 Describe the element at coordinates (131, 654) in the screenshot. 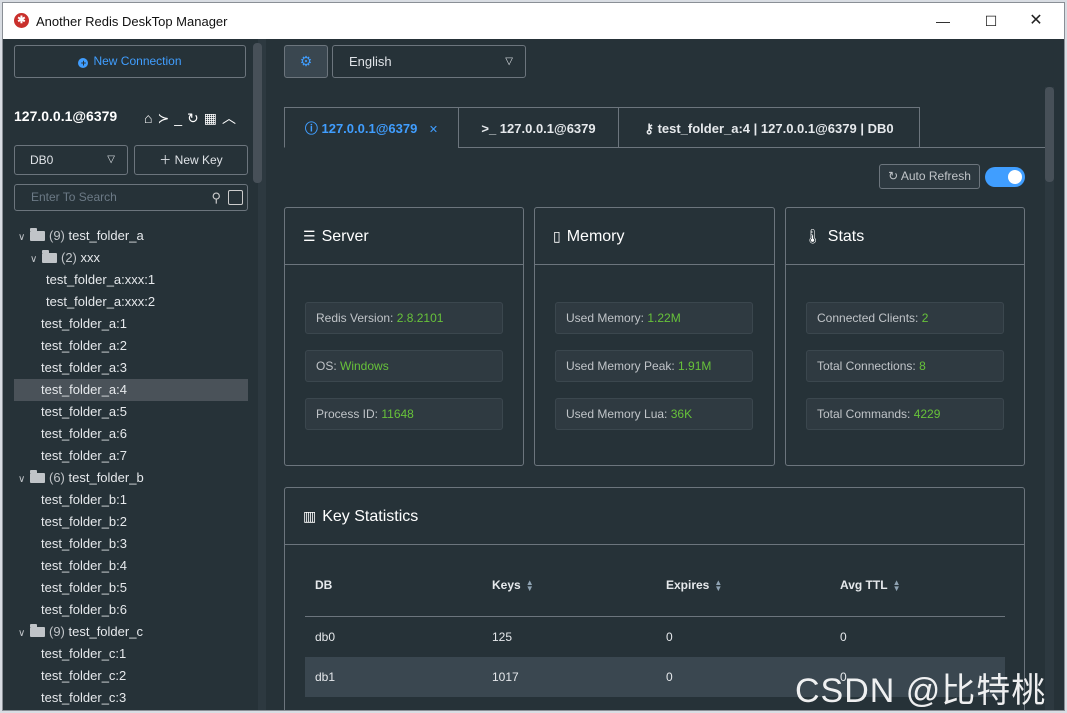

I see `tree-key: test_folder_c:1` at that location.